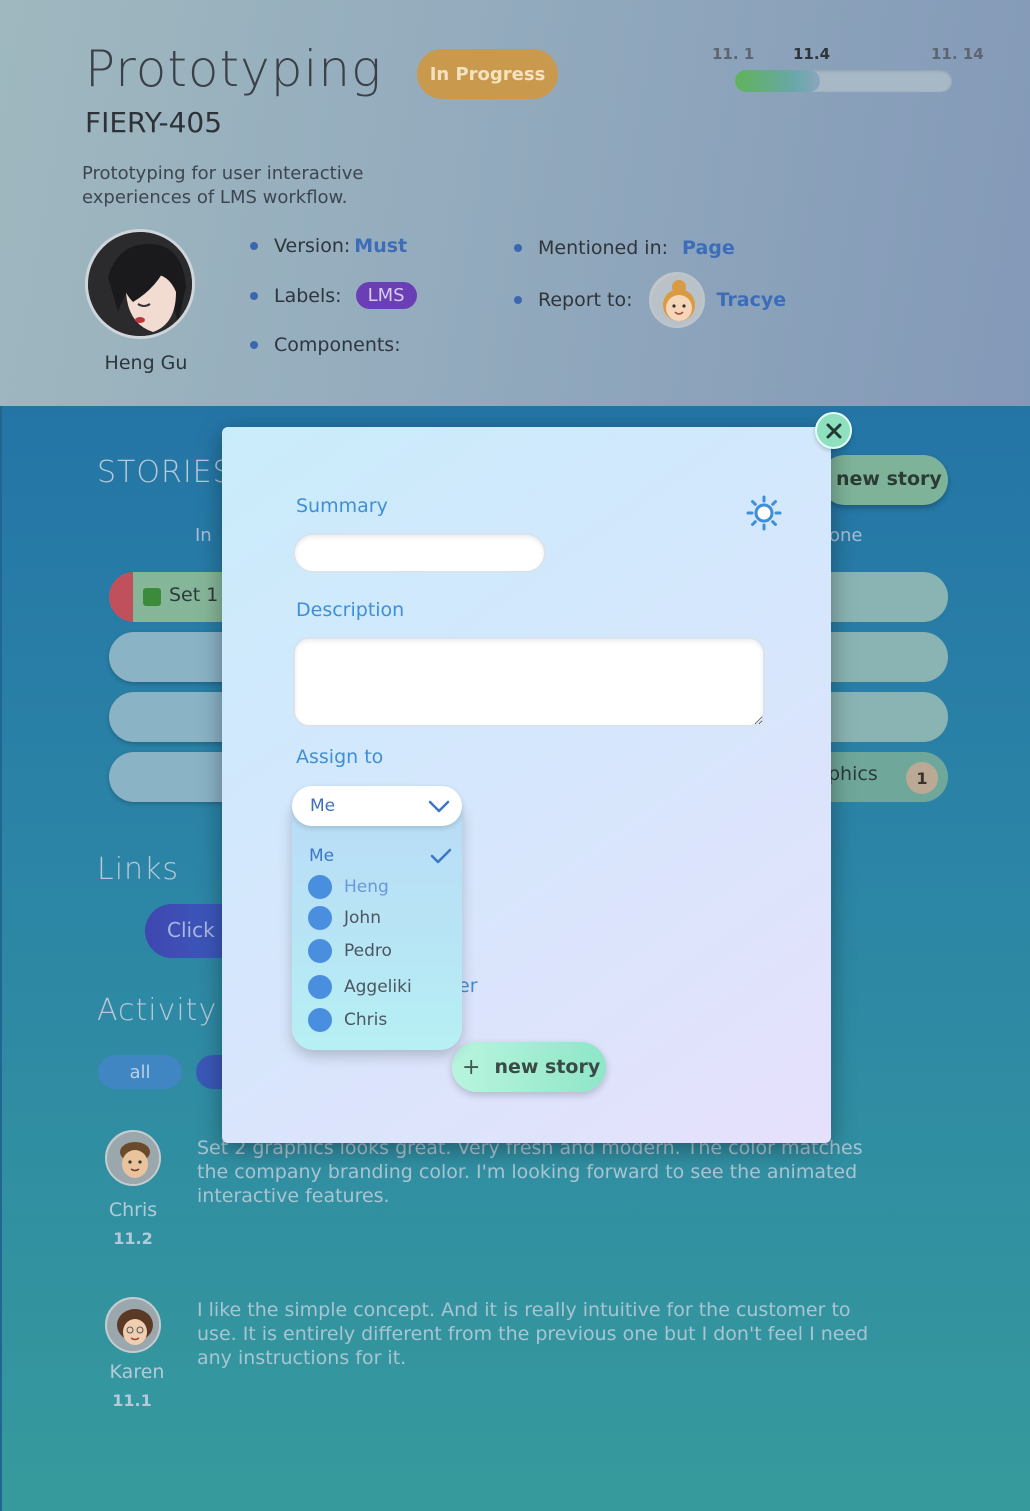 The width and height of the screenshot is (1030, 1511). What do you see at coordinates (603, 248) in the screenshot?
I see `mentioned-label: Mentioned in:` at bounding box center [603, 248].